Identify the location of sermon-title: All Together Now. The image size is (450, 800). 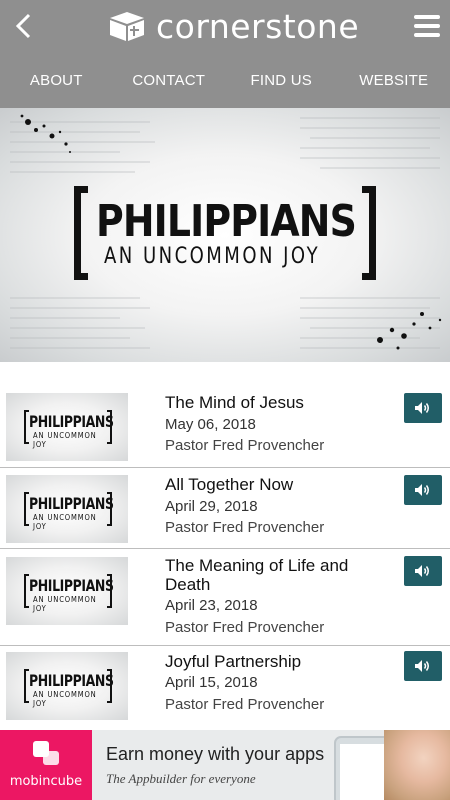
(229, 484).